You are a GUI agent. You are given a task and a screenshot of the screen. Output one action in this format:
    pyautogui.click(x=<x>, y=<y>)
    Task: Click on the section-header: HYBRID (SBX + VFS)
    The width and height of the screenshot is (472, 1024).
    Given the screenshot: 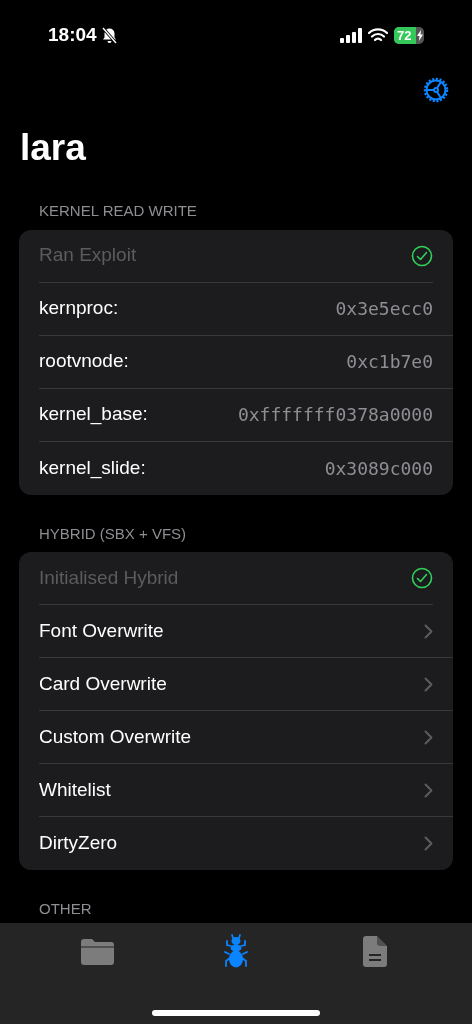 What is the action you would take?
    pyautogui.click(x=113, y=533)
    